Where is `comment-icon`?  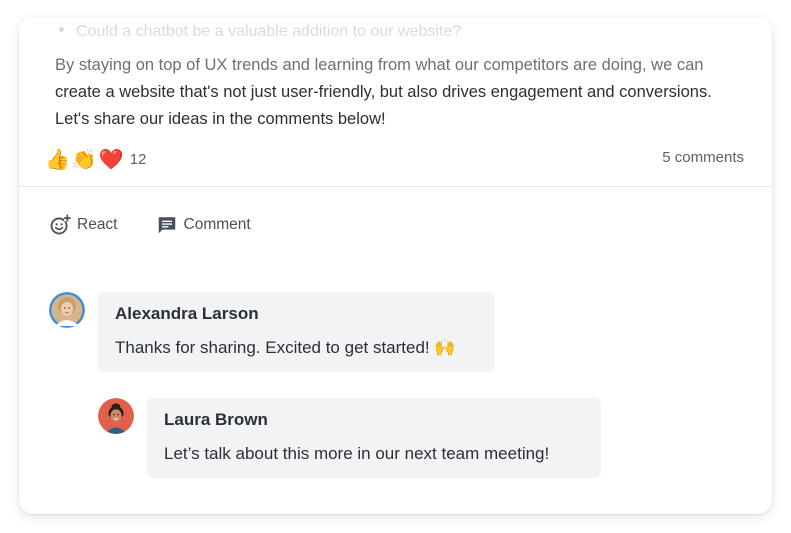
comment-icon is located at coordinates (166, 225).